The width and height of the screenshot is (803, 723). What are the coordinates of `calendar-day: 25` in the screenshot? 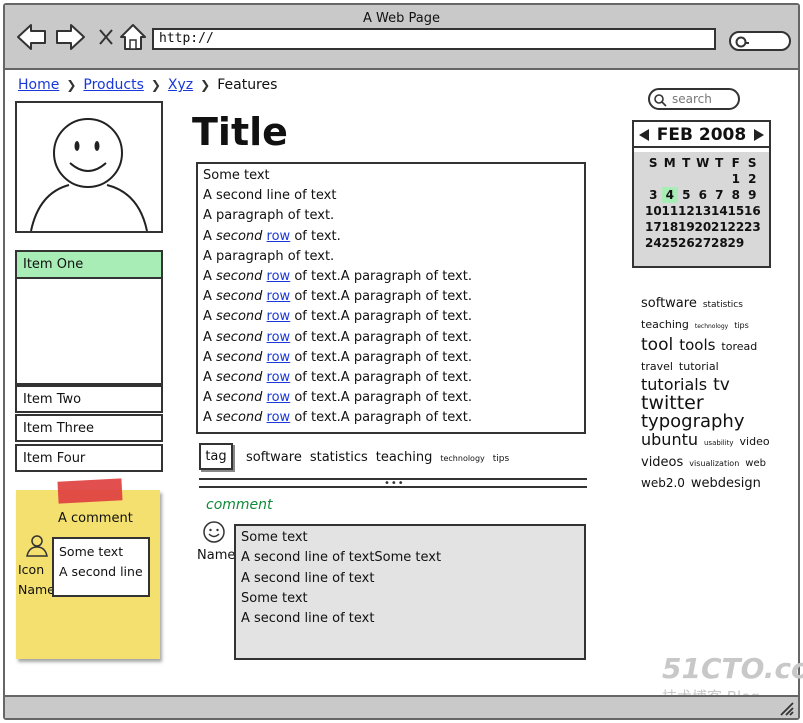 It's located at (670, 243).